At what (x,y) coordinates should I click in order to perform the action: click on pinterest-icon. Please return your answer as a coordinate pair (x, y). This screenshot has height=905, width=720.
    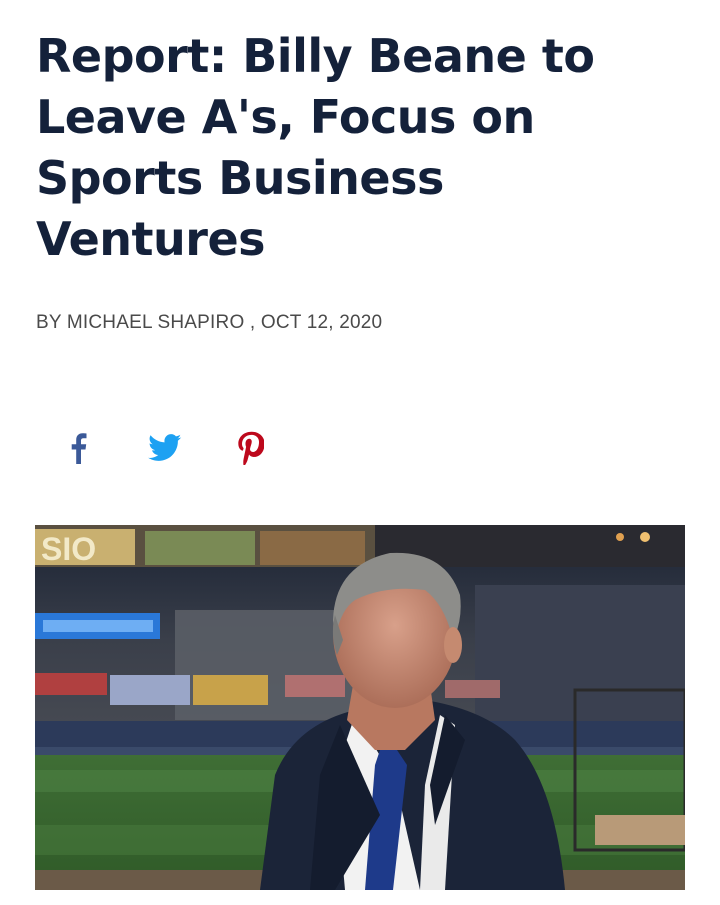
    Looking at the image, I should click on (251, 448).